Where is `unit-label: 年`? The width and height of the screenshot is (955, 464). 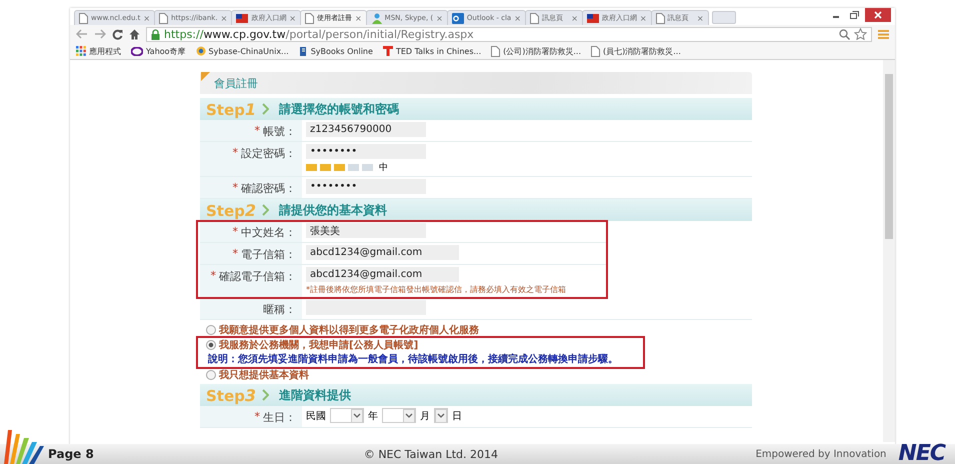 unit-label: 年 is located at coordinates (373, 416).